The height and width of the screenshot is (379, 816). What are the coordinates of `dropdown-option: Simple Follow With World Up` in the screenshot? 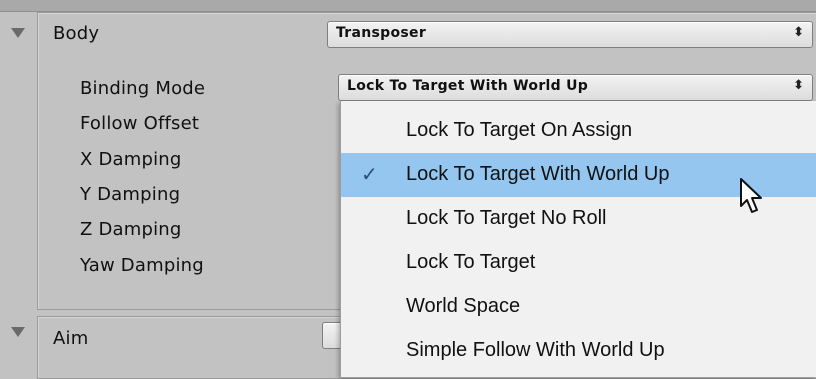 It's located at (578, 351).